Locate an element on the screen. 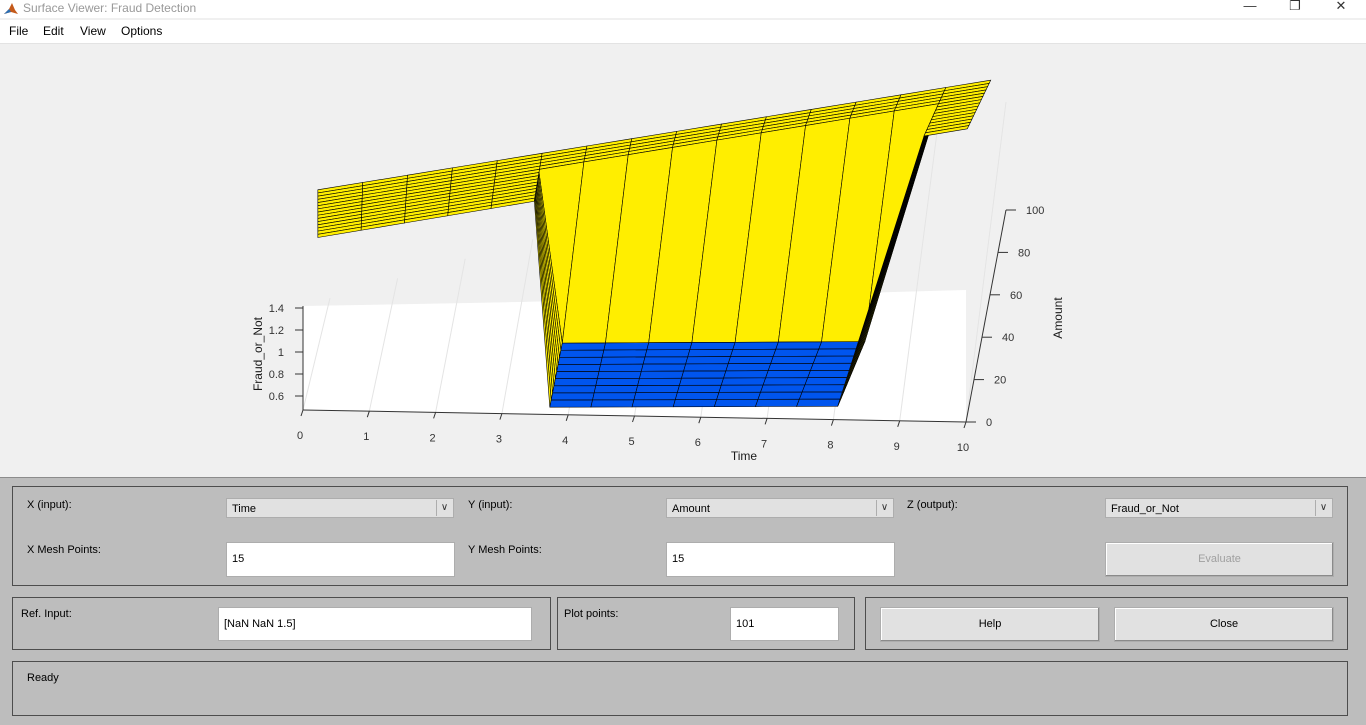  title-bar: Surface Viewer: Fraud Detection — ❐ ✕ is located at coordinates (683, 9).